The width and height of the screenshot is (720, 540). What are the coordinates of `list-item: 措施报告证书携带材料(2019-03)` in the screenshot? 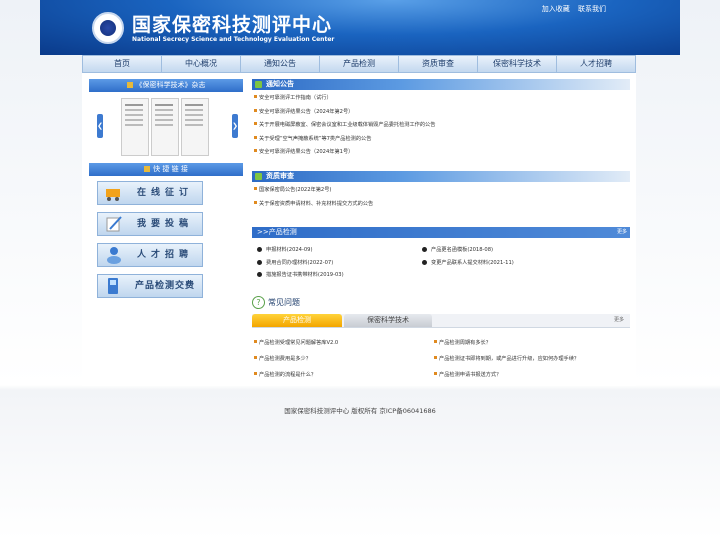 It's located at (300, 275).